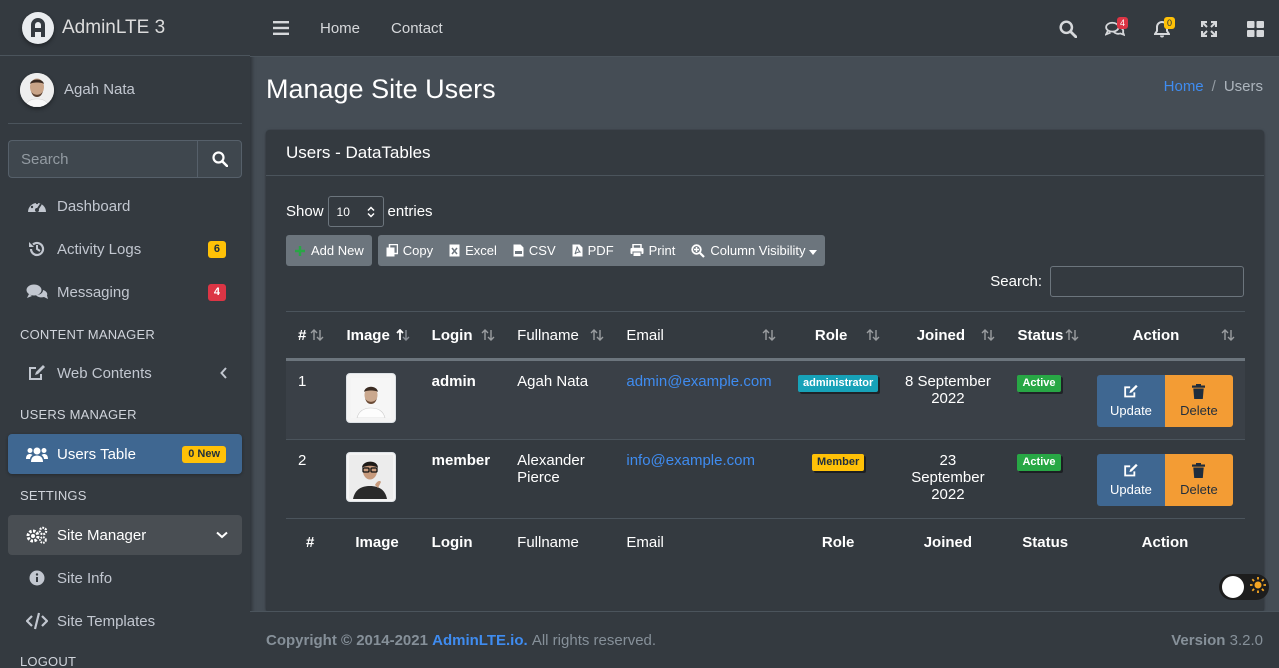 Image resolution: width=1279 pixels, height=668 pixels. Describe the element at coordinates (1045, 336) in the screenshot. I see `th-status: Status` at that location.